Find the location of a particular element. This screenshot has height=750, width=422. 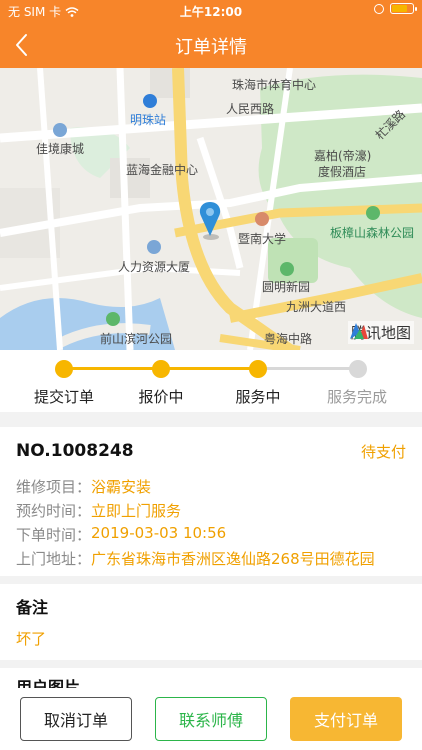

field-value: 立即上门服务 is located at coordinates (136, 511).